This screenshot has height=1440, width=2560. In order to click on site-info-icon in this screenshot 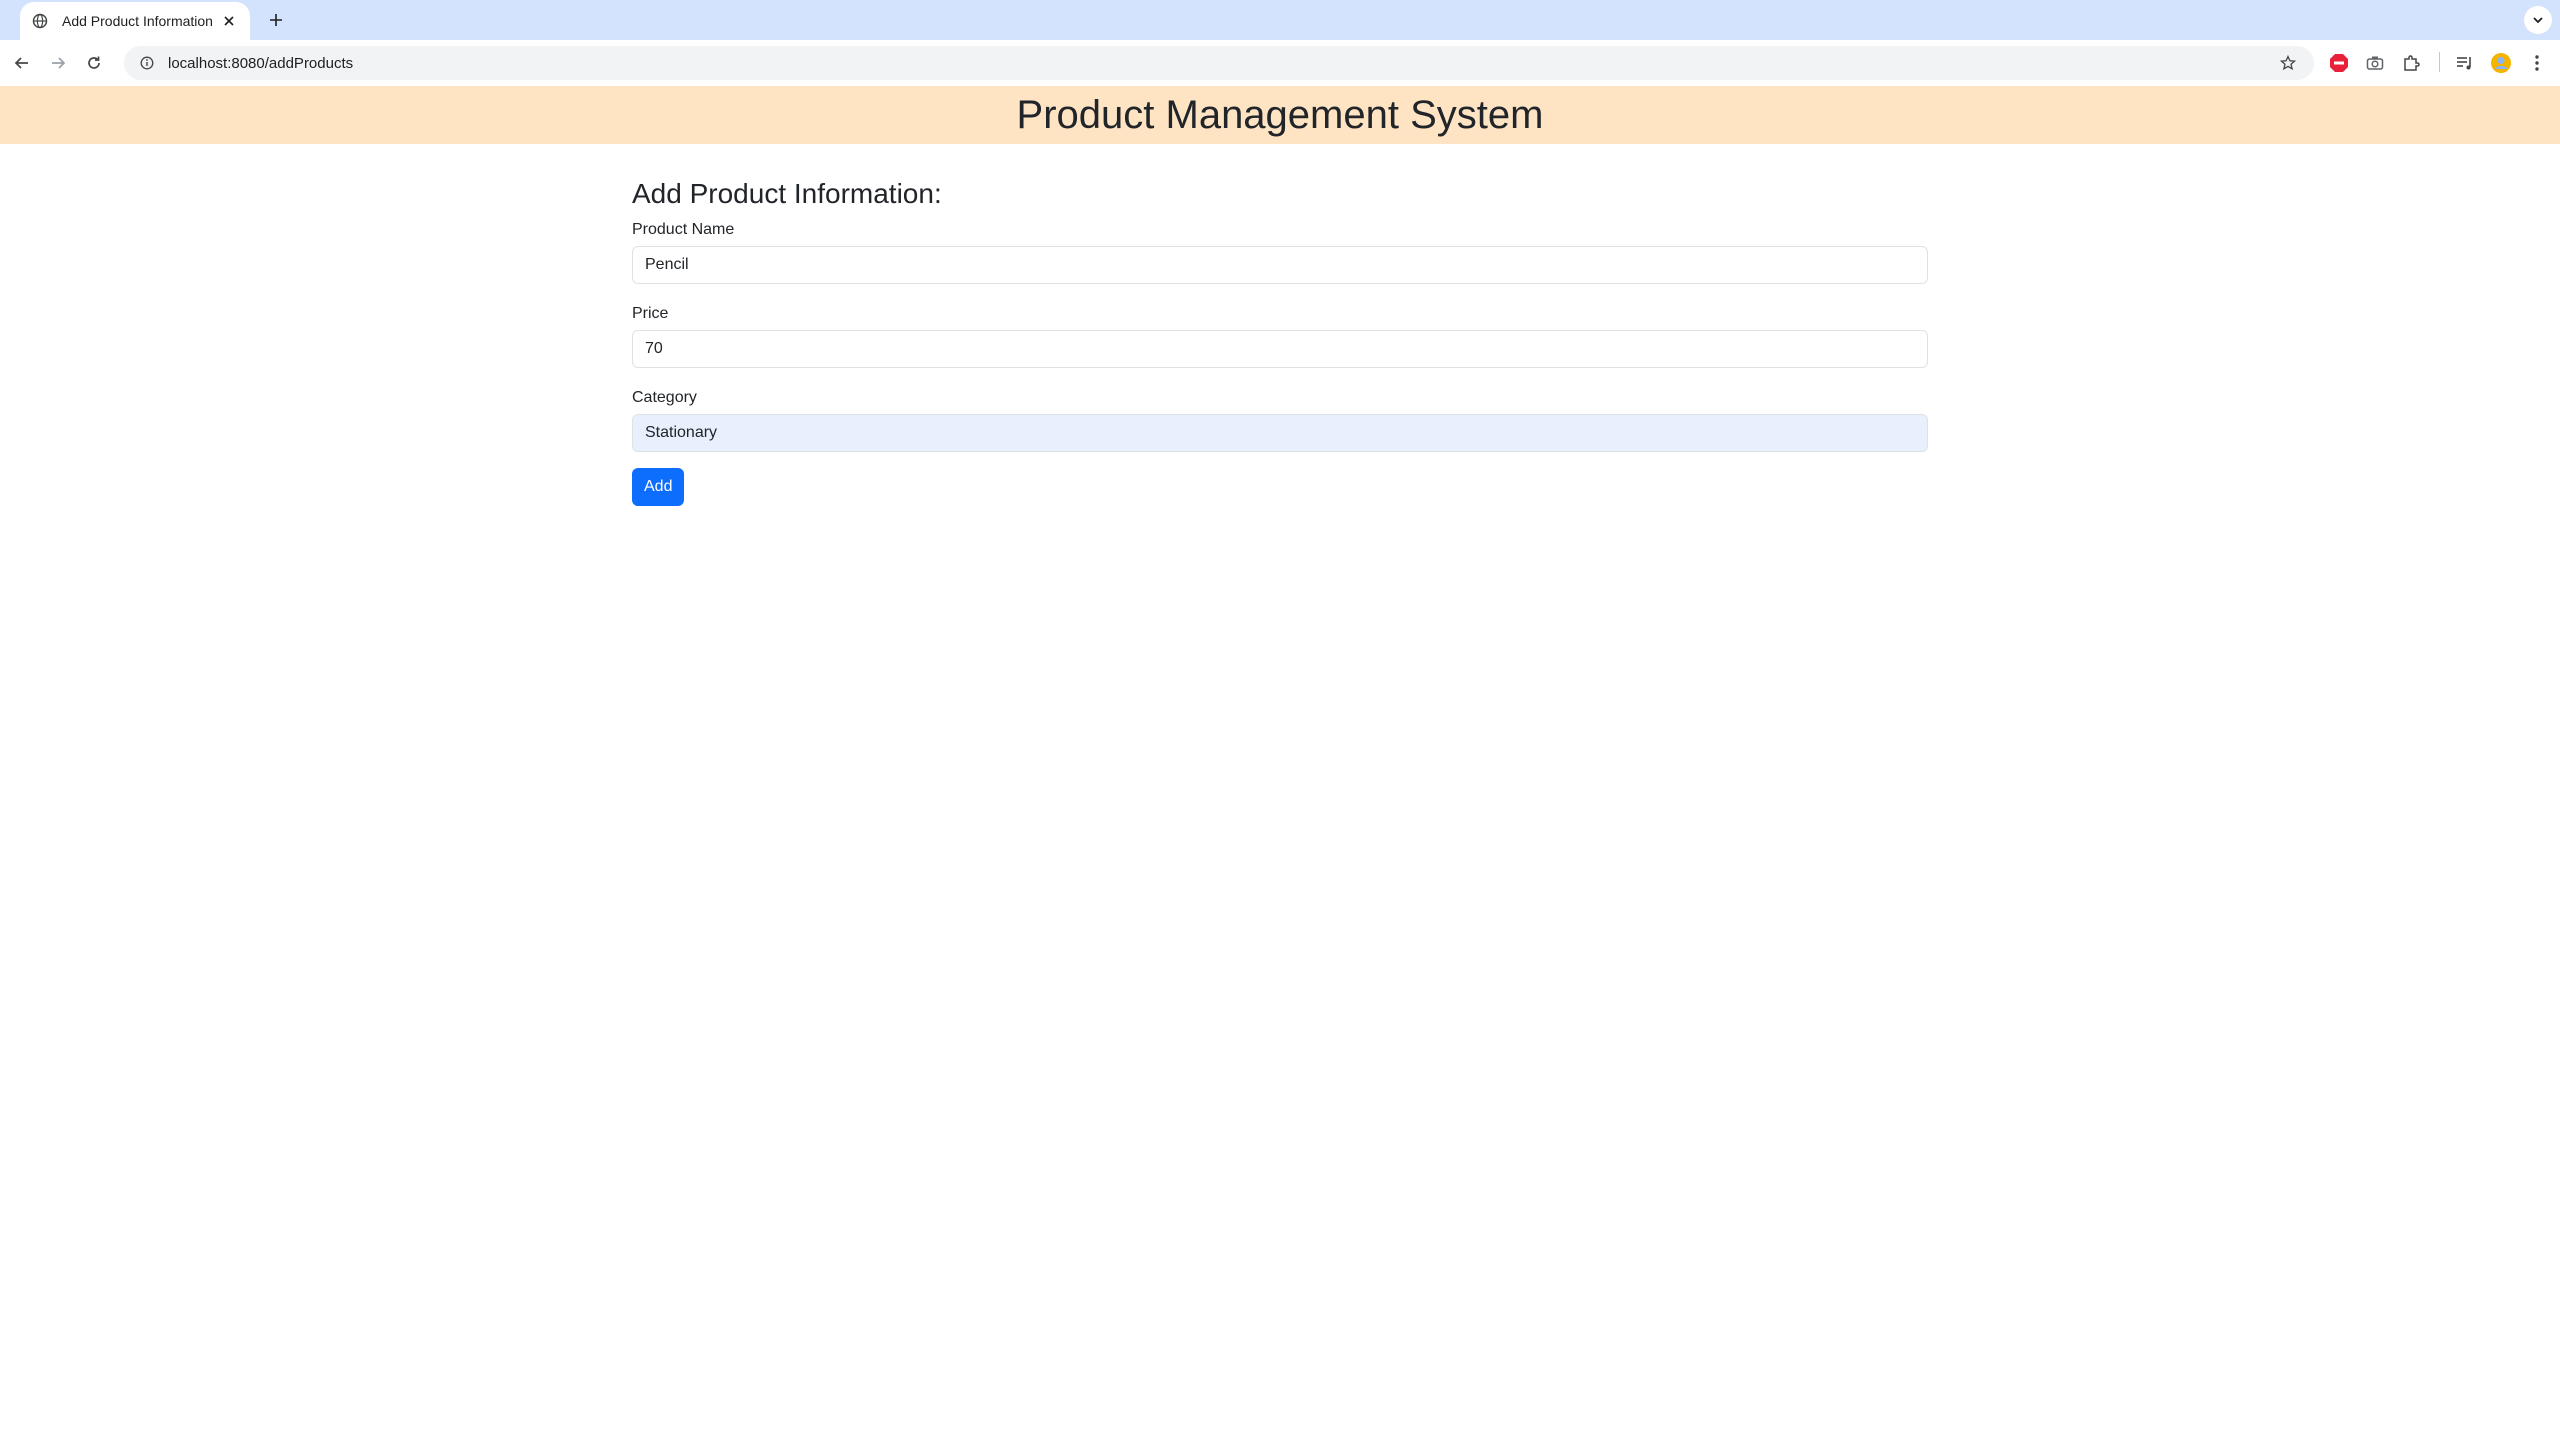, I will do `click(147, 63)`.